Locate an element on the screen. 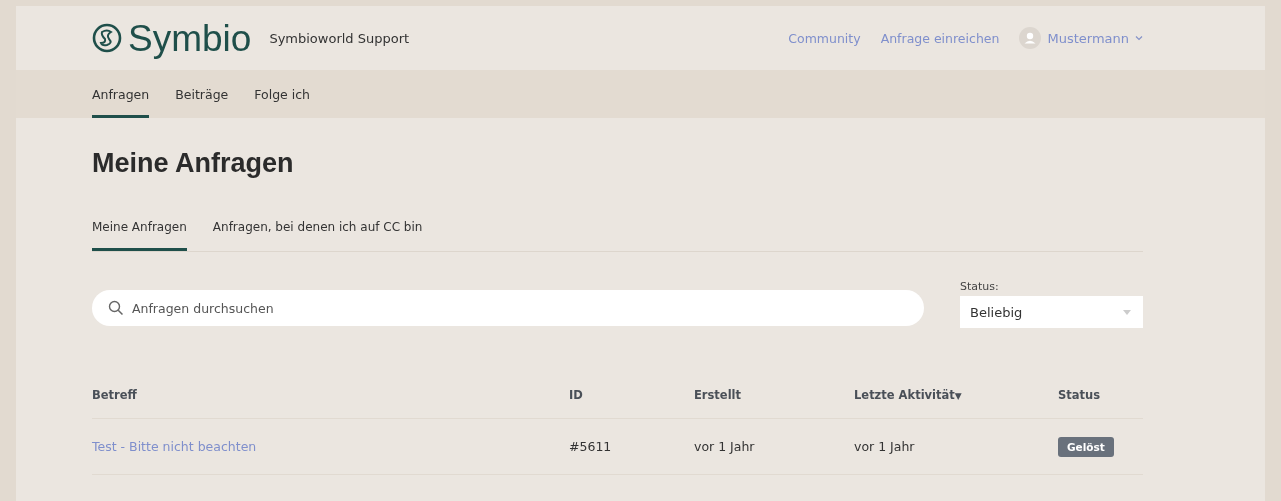 This screenshot has height=501, width=1281. sub-tab: Anfragen, bei denen ich auf CC bin is located at coordinates (317, 231).